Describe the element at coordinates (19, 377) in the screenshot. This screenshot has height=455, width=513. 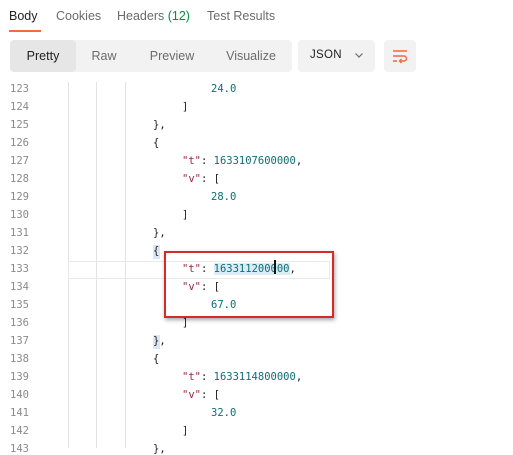
I see `line-number: 139` at that location.